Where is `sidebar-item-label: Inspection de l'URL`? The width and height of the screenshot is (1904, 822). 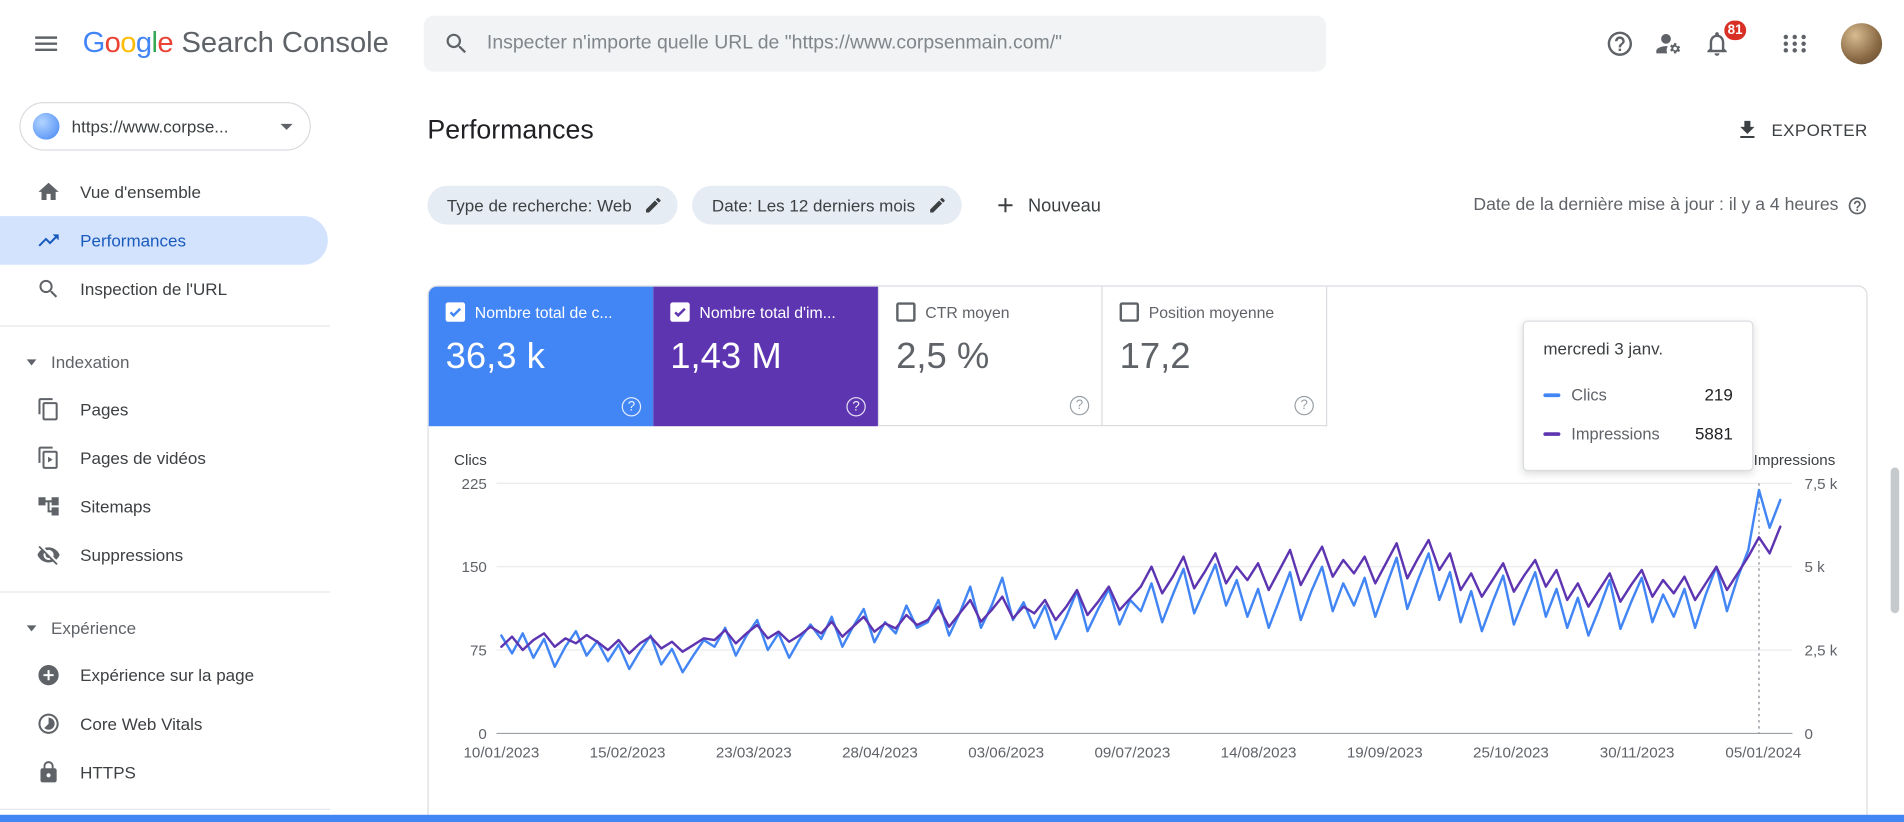 sidebar-item-label: Inspection de l'URL is located at coordinates (154, 289).